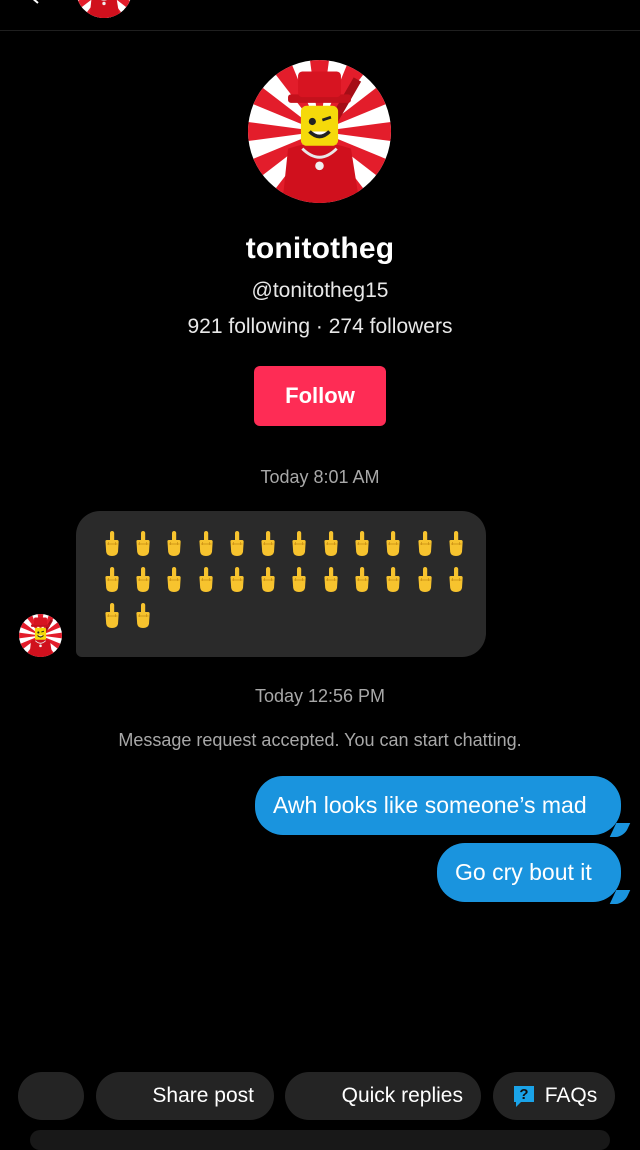  What do you see at coordinates (320, 396) in the screenshot?
I see `follow-button: Follow` at bounding box center [320, 396].